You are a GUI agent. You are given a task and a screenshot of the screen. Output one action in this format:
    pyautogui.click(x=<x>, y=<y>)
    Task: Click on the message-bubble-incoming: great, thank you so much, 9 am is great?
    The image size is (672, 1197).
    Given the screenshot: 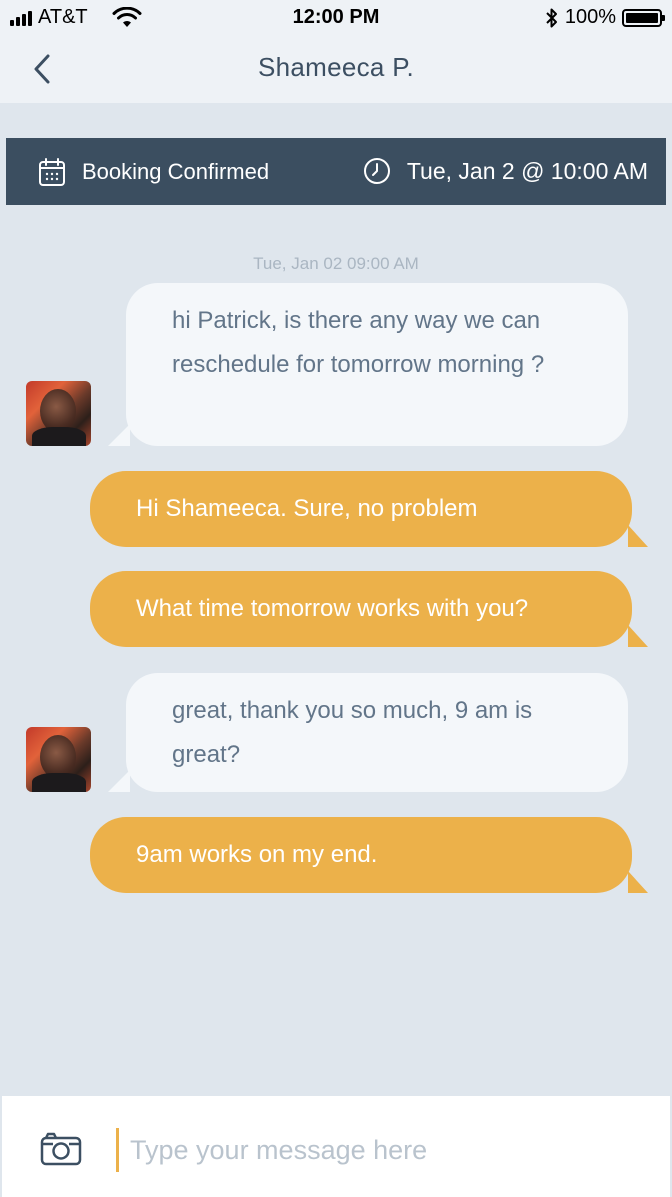 What is the action you would take?
    pyautogui.click(x=368, y=732)
    